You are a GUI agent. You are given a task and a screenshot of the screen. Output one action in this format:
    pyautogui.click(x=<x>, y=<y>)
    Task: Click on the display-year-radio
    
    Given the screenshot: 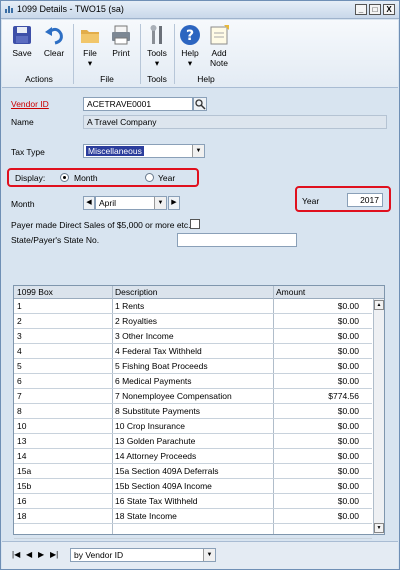 What is the action you would take?
    pyautogui.click(x=149, y=177)
    